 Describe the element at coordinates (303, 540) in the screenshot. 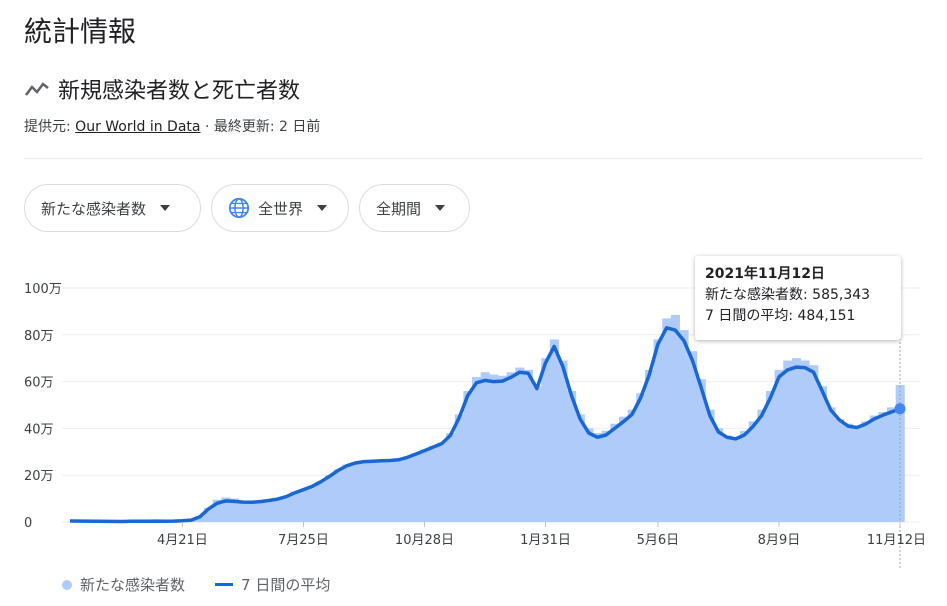

I see `x-tick-label: 7月25日` at that location.